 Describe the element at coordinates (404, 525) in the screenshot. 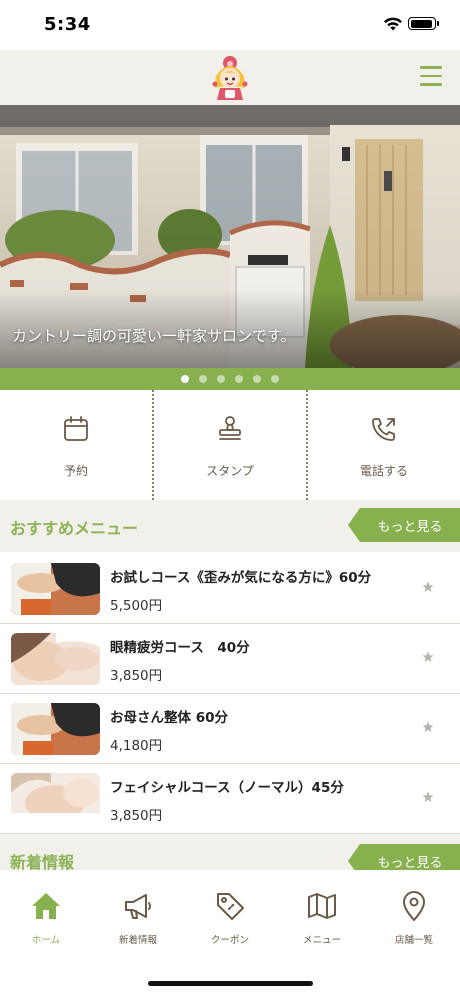

I see `recommended-more-button: もっと見る` at that location.